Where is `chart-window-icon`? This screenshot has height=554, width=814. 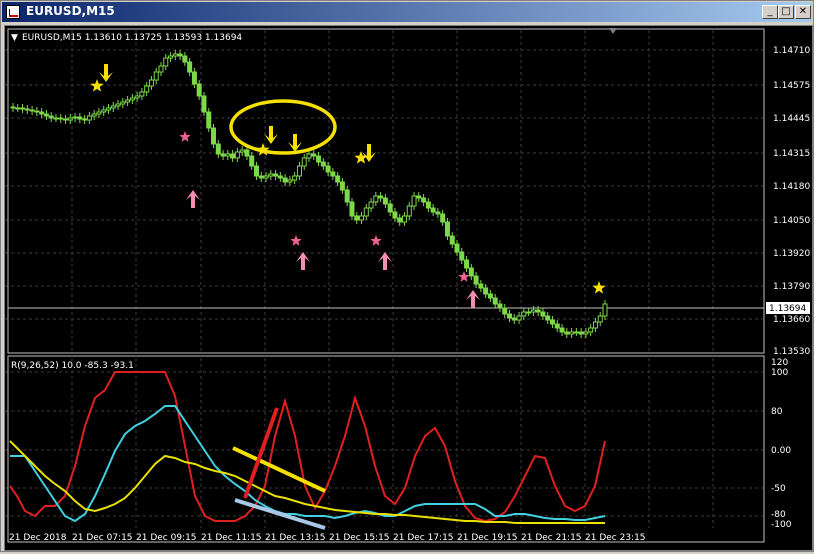
chart-window-icon is located at coordinates (13, 12).